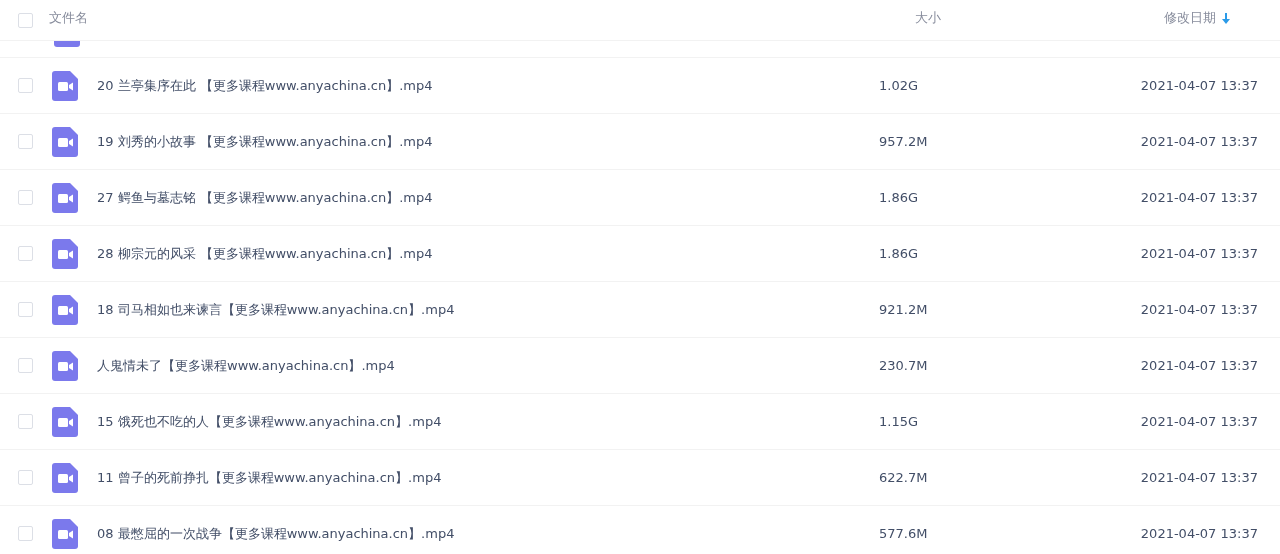 The height and width of the screenshot is (554, 1280). Describe the element at coordinates (488, 421) in the screenshot. I see `file-name: 15 饿死也不吃的人【更多课程www.anyachina.cn】.mp4` at that location.